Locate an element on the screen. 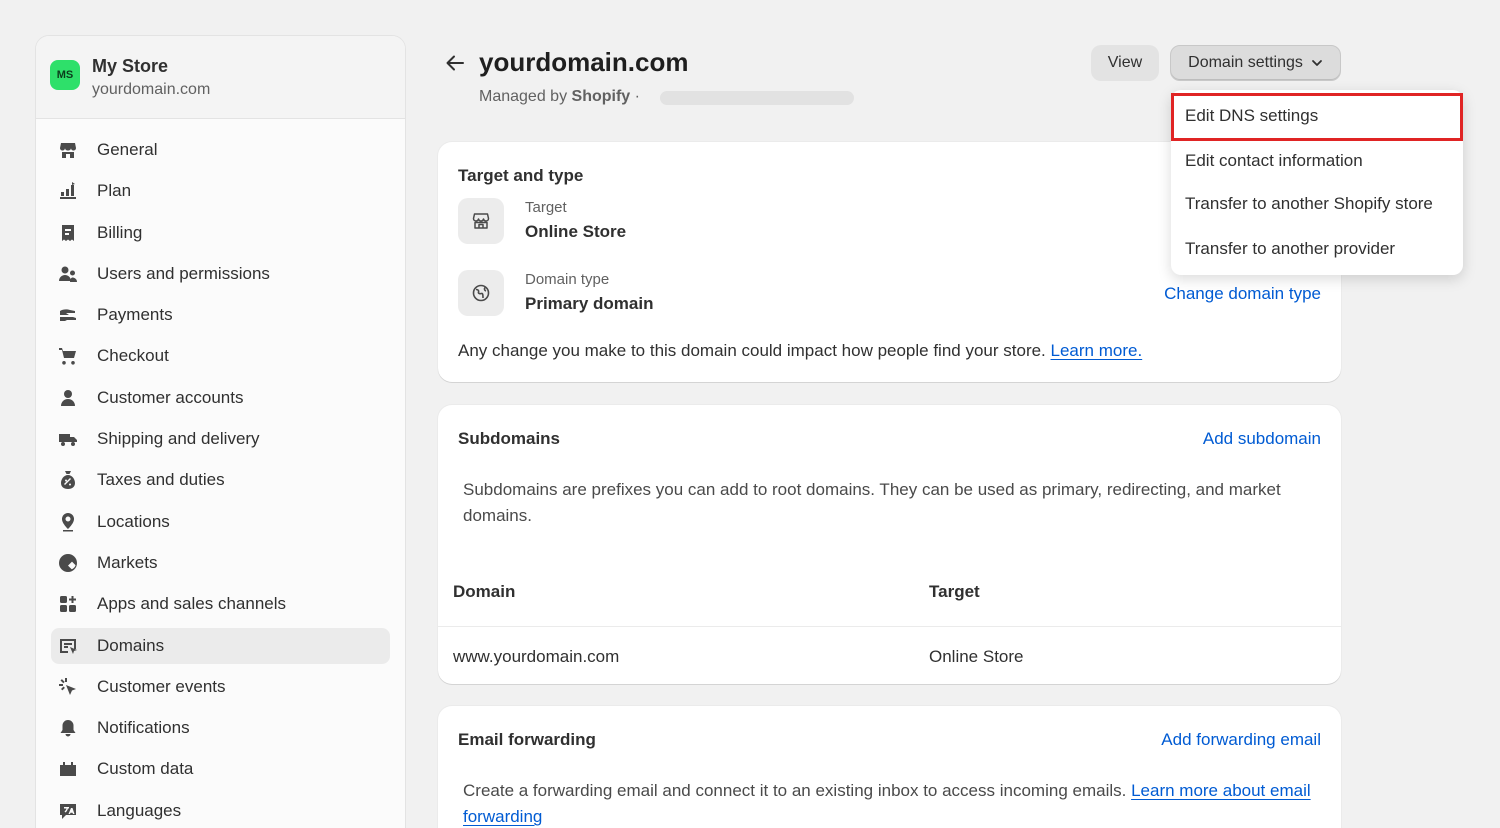 The width and height of the screenshot is (1500, 828). column-header-target: Target is located at coordinates (954, 591).